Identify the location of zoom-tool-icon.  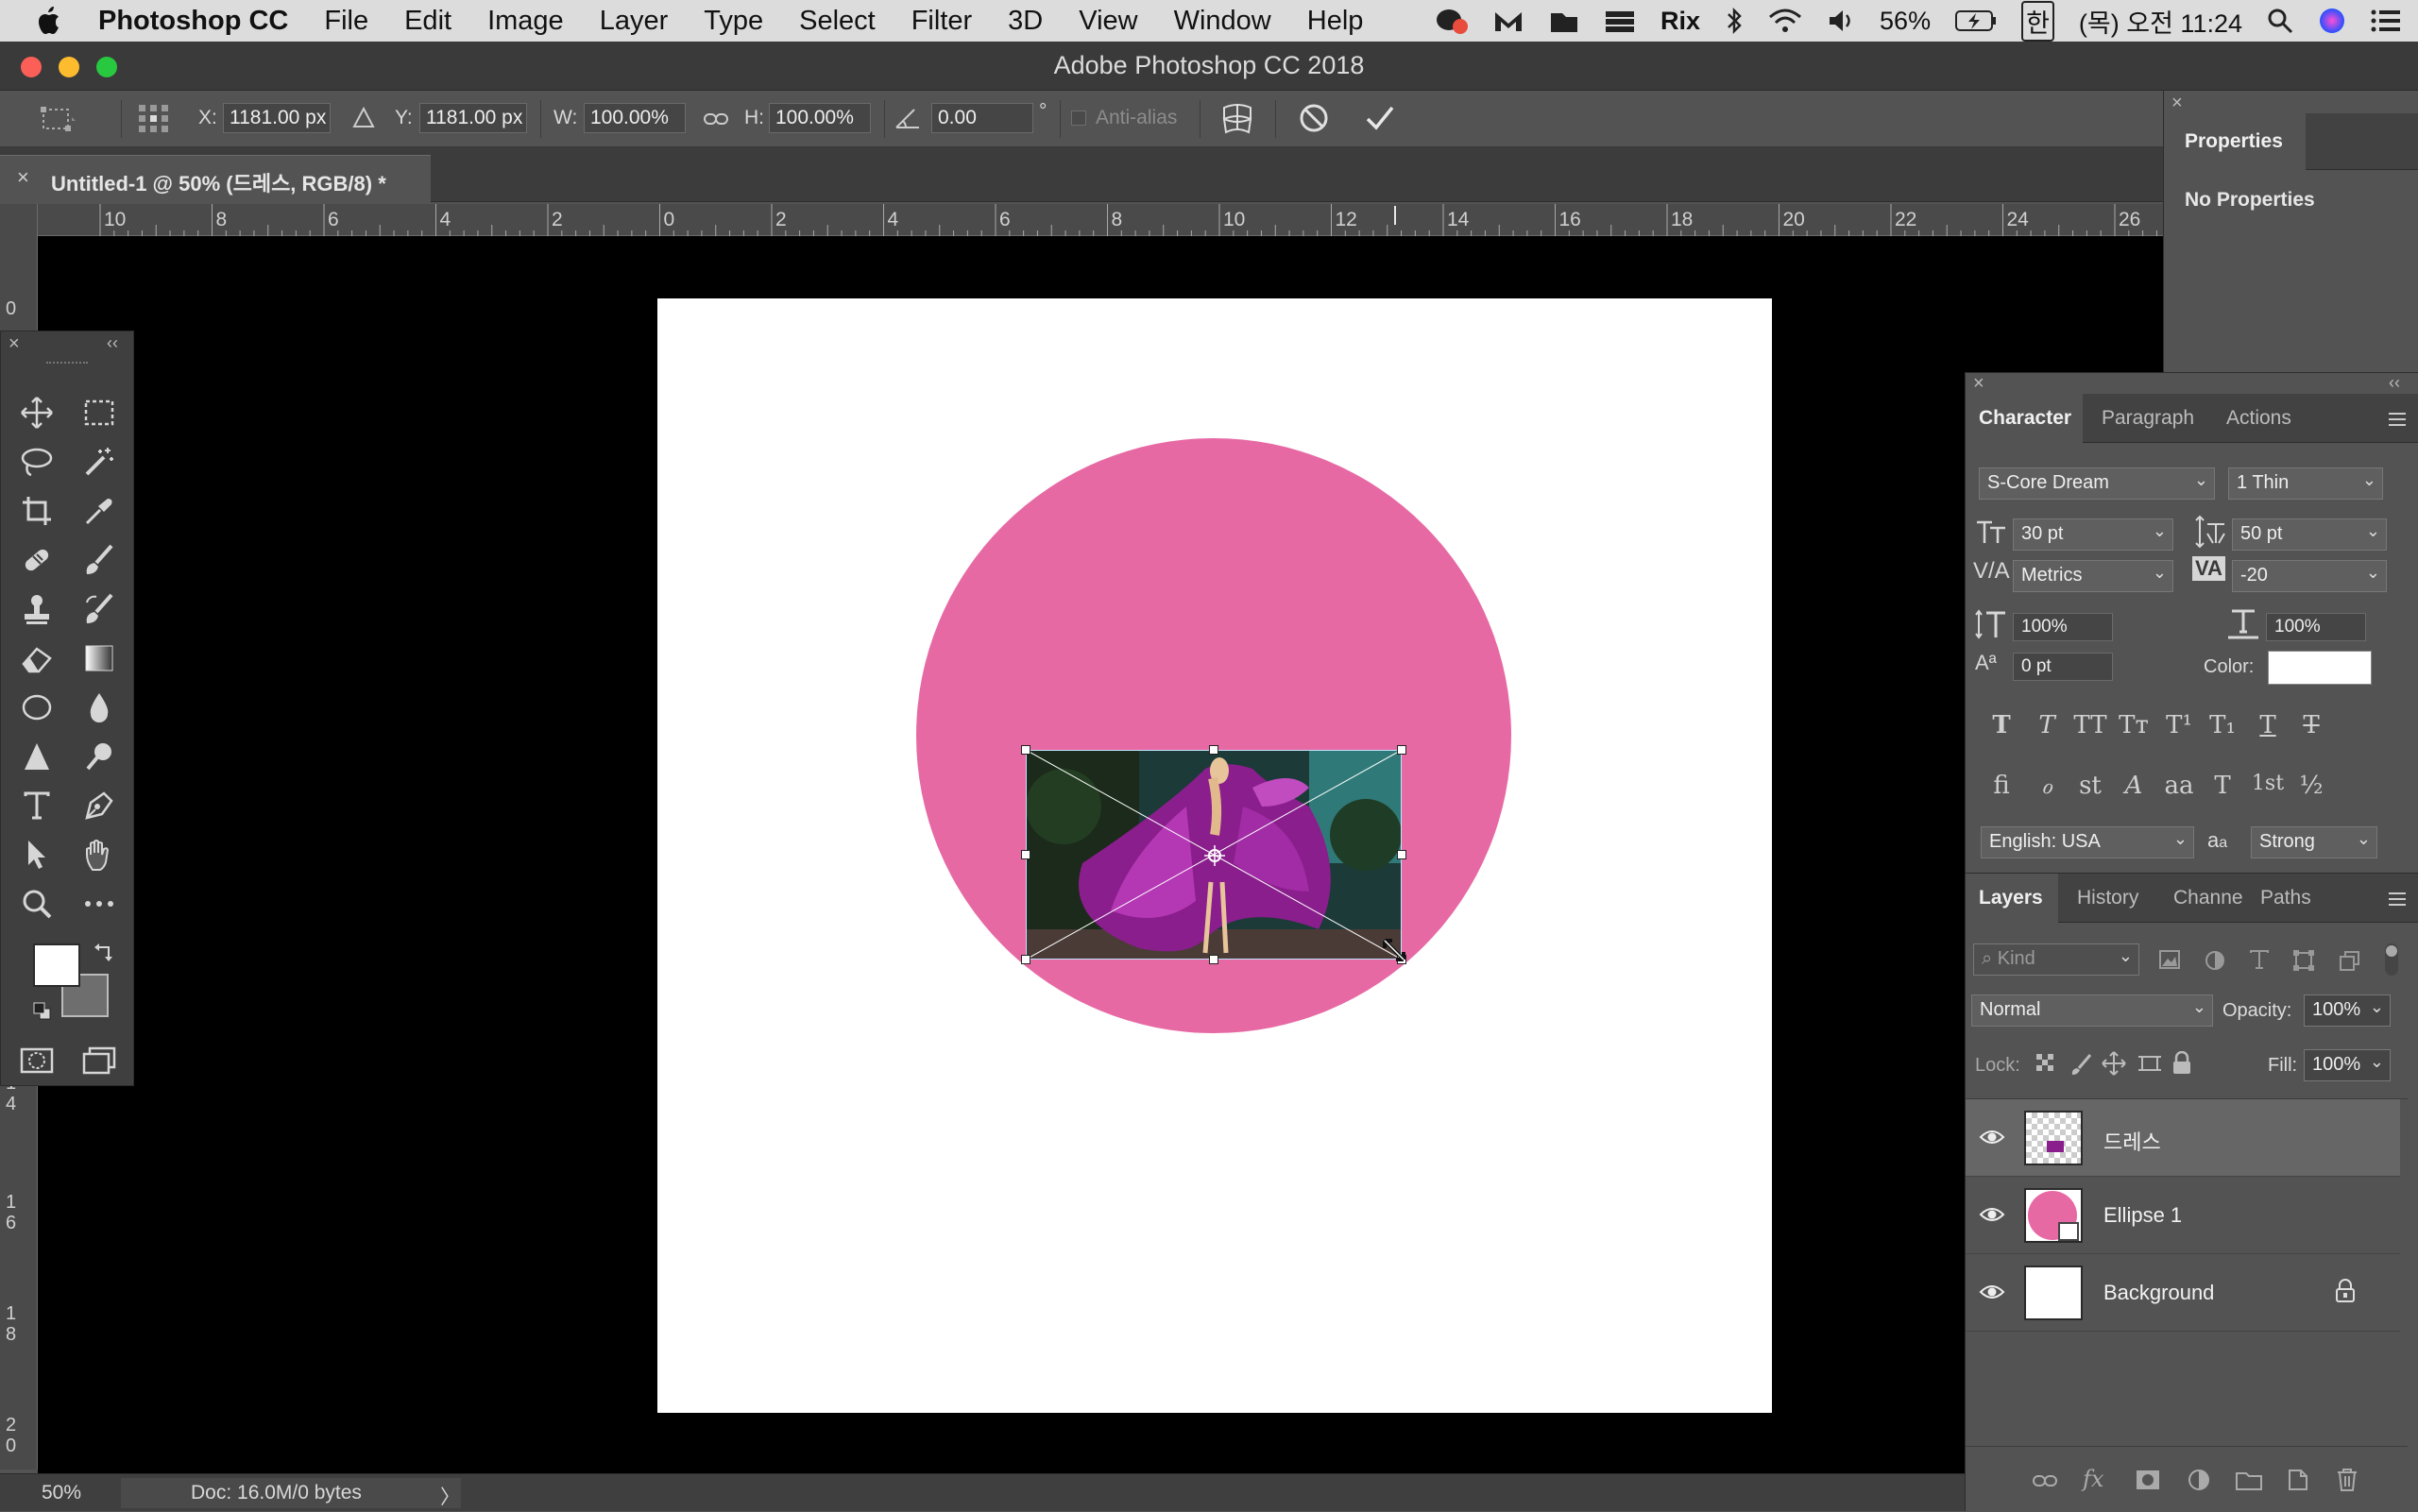
(37, 904).